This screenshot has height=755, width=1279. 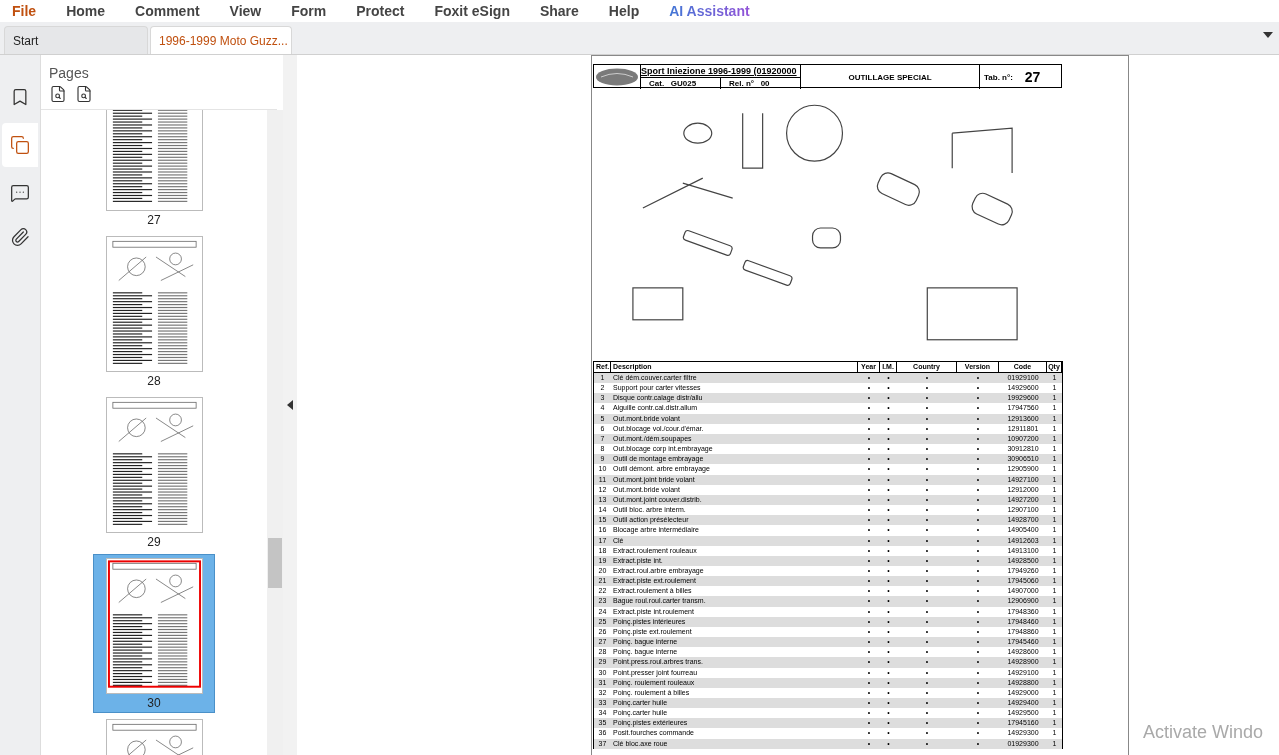 I want to click on document-tab: Start, so click(x=76, y=40).